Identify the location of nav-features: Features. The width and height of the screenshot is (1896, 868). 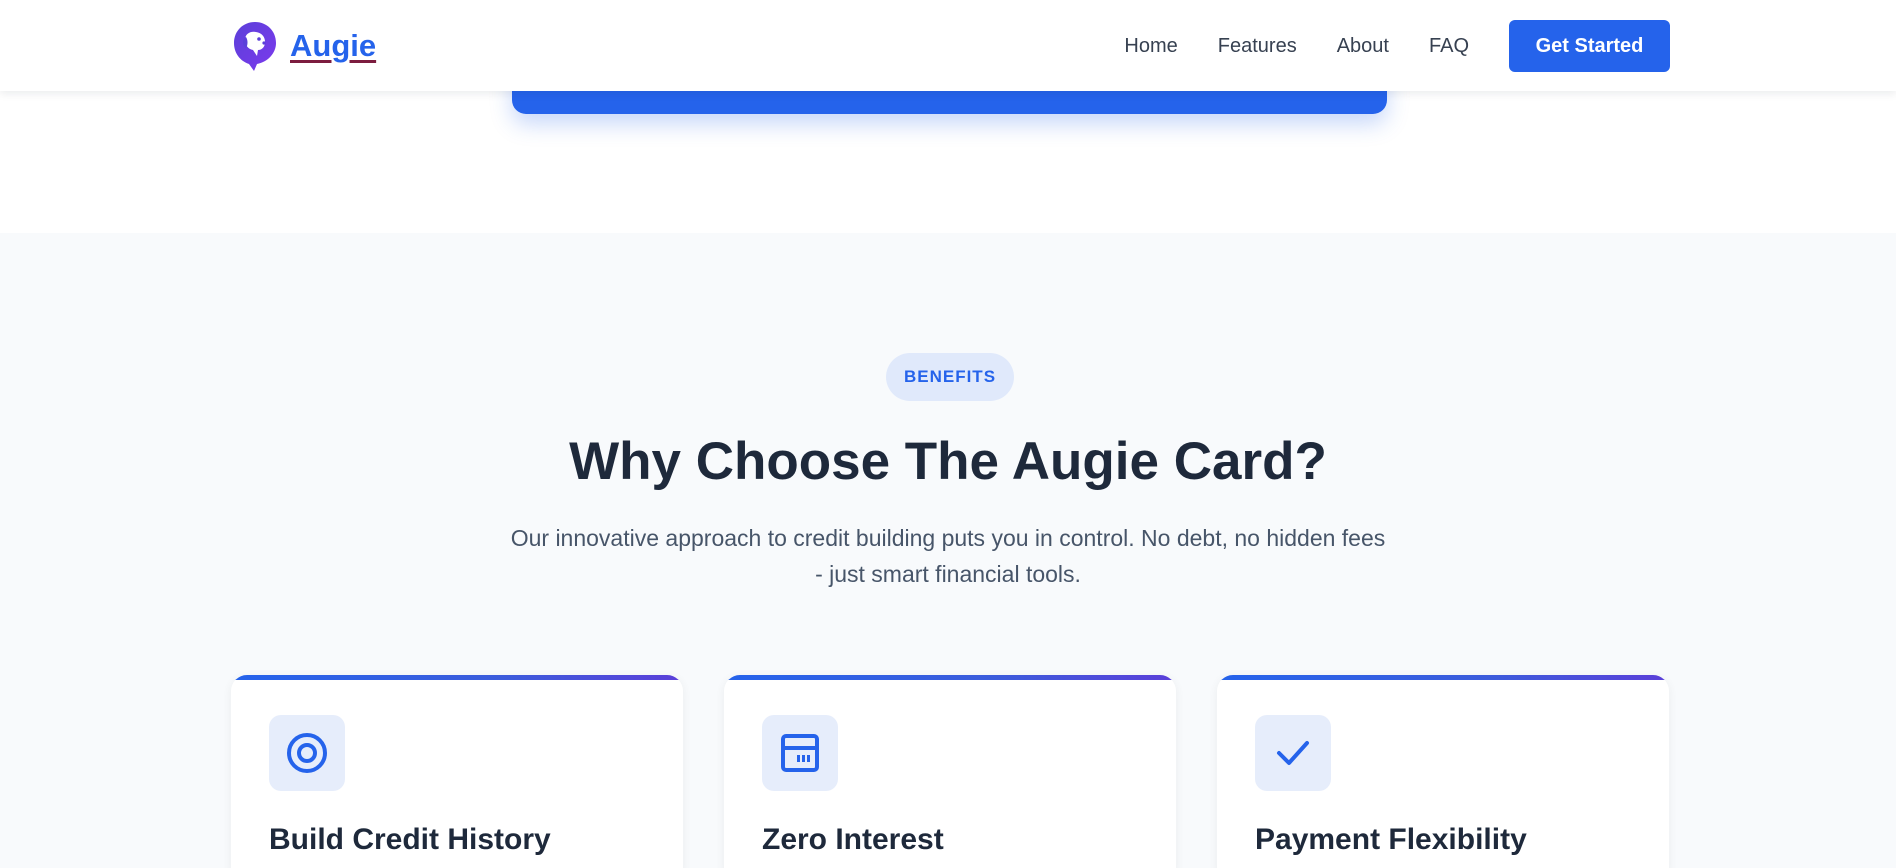
(1257, 46).